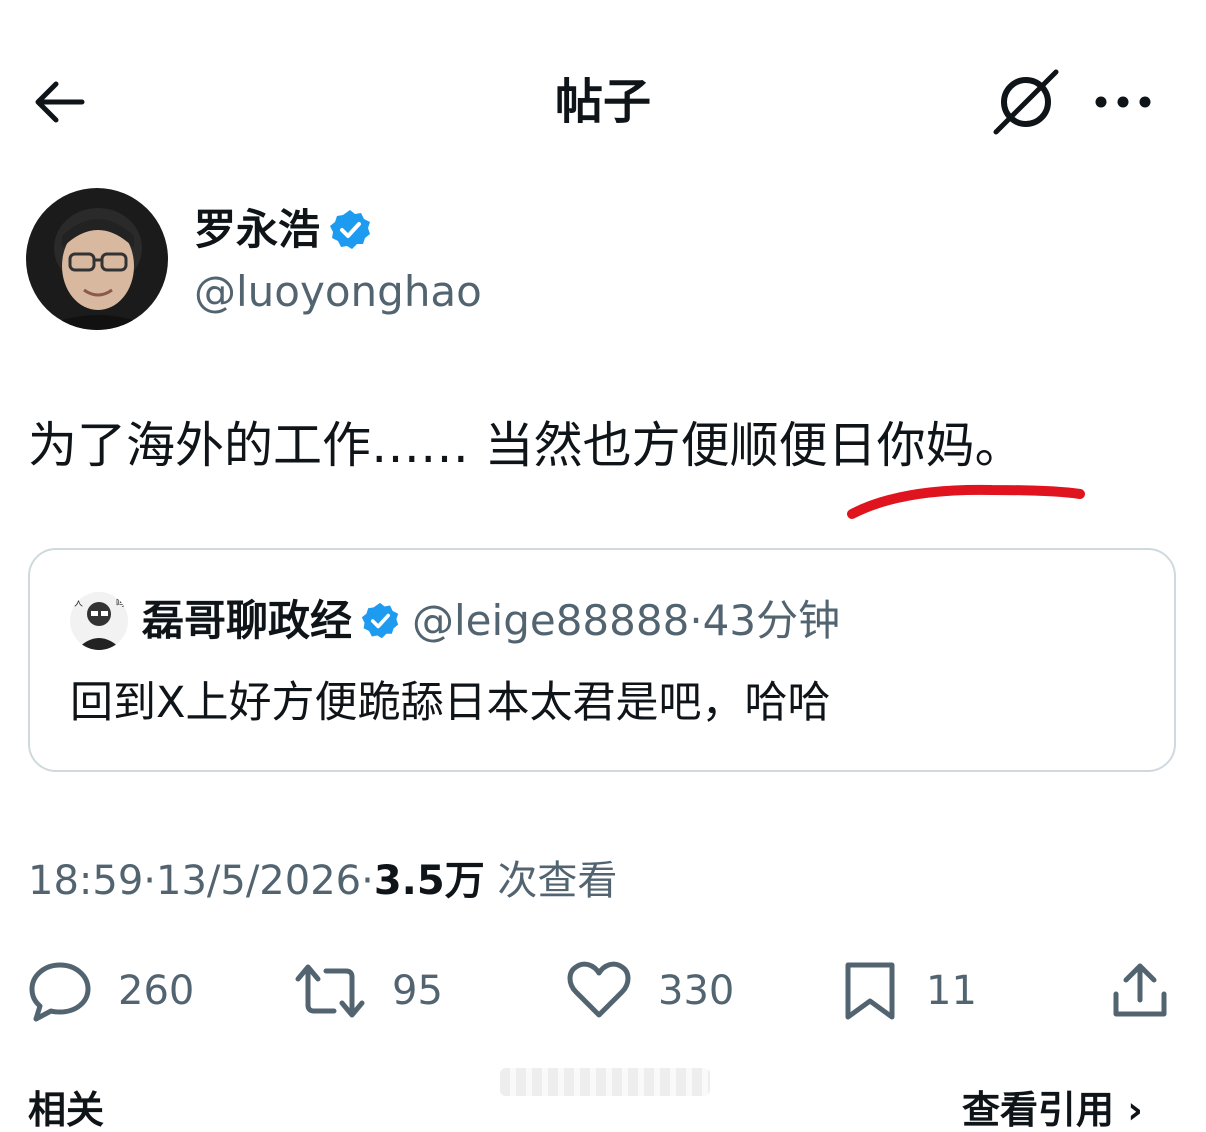 This screenshot has height=1132, width=1206. I want to click on quote-header: 磊哥聊政经 @leige88888 · 43分钟, so click(491, 621).